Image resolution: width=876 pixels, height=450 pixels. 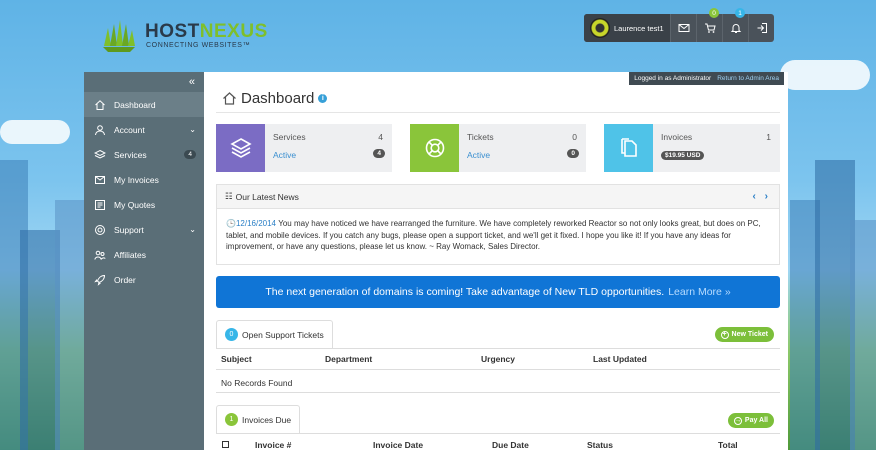 What do you see at coordinates (198, 45) in the screenshot?
I see `brand-tagline: CONNECTING WEBSITES™` at bounding box center [198, 45].